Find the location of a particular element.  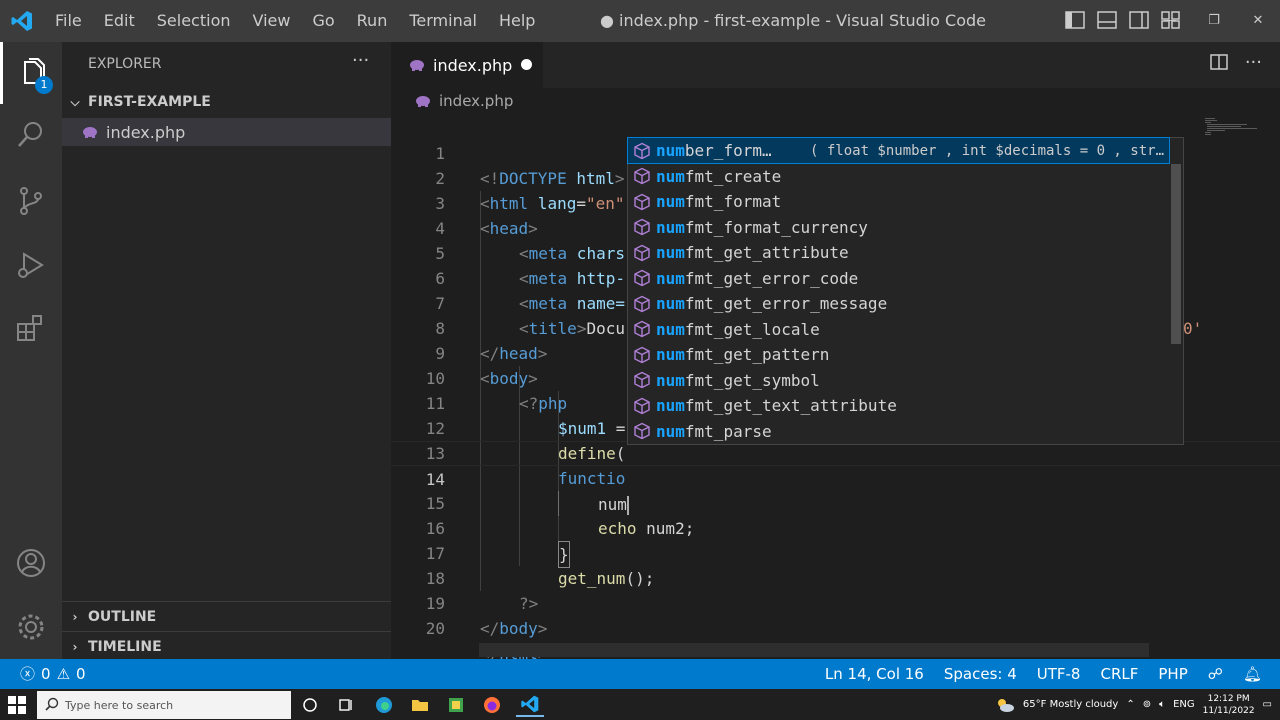

weather-text: 65°F Mostly cloudy is located at coordinates (1070, 704).